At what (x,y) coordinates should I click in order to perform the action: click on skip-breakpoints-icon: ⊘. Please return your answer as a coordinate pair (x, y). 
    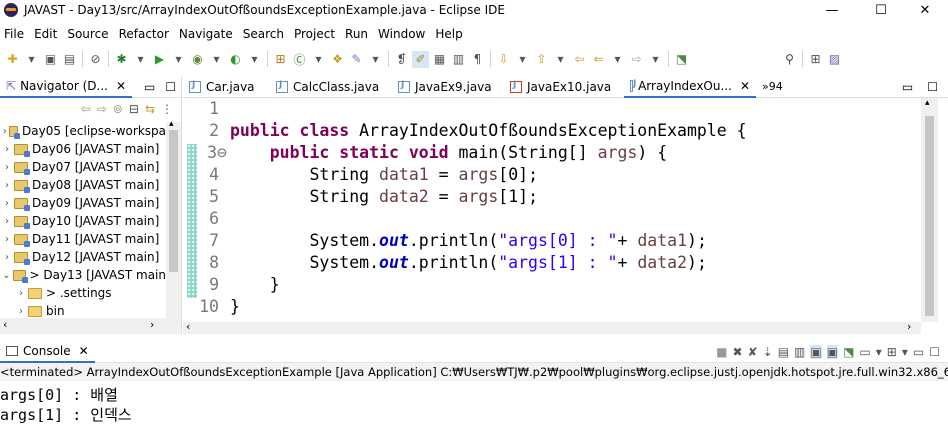
    Looking at the image, I should click on (95, 59).